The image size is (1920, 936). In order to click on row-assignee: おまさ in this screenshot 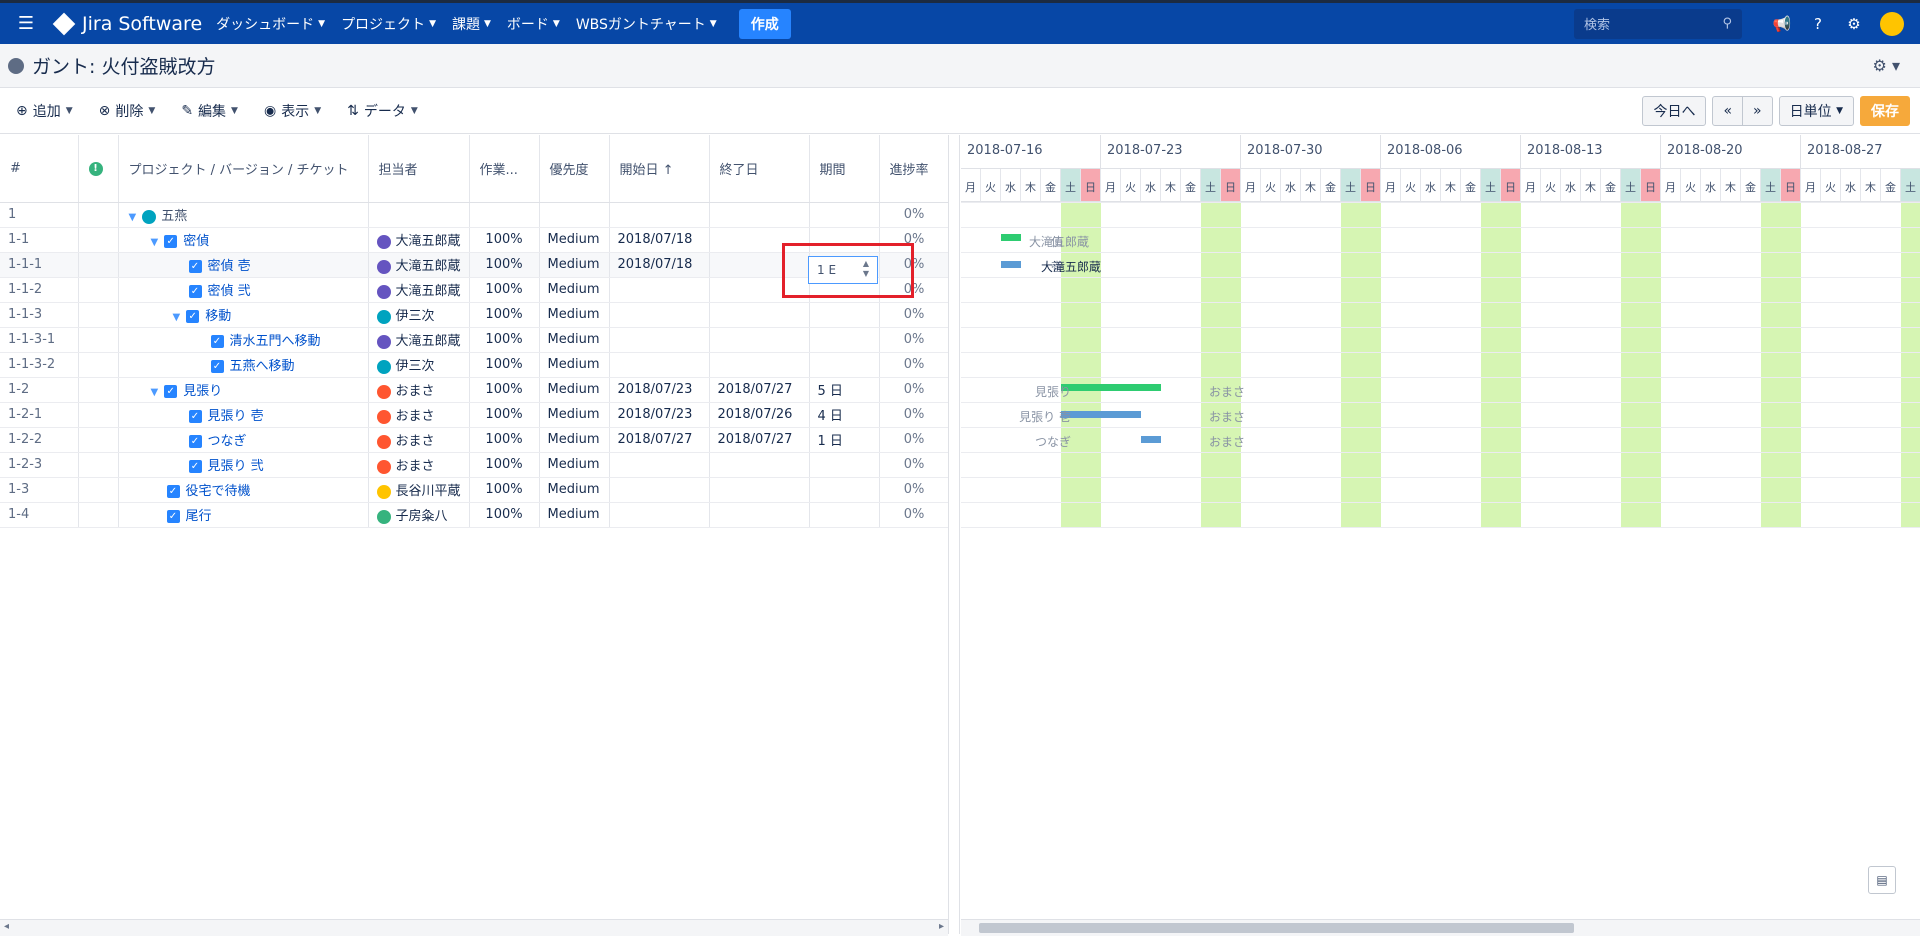, I will do `click(419, 440)`.